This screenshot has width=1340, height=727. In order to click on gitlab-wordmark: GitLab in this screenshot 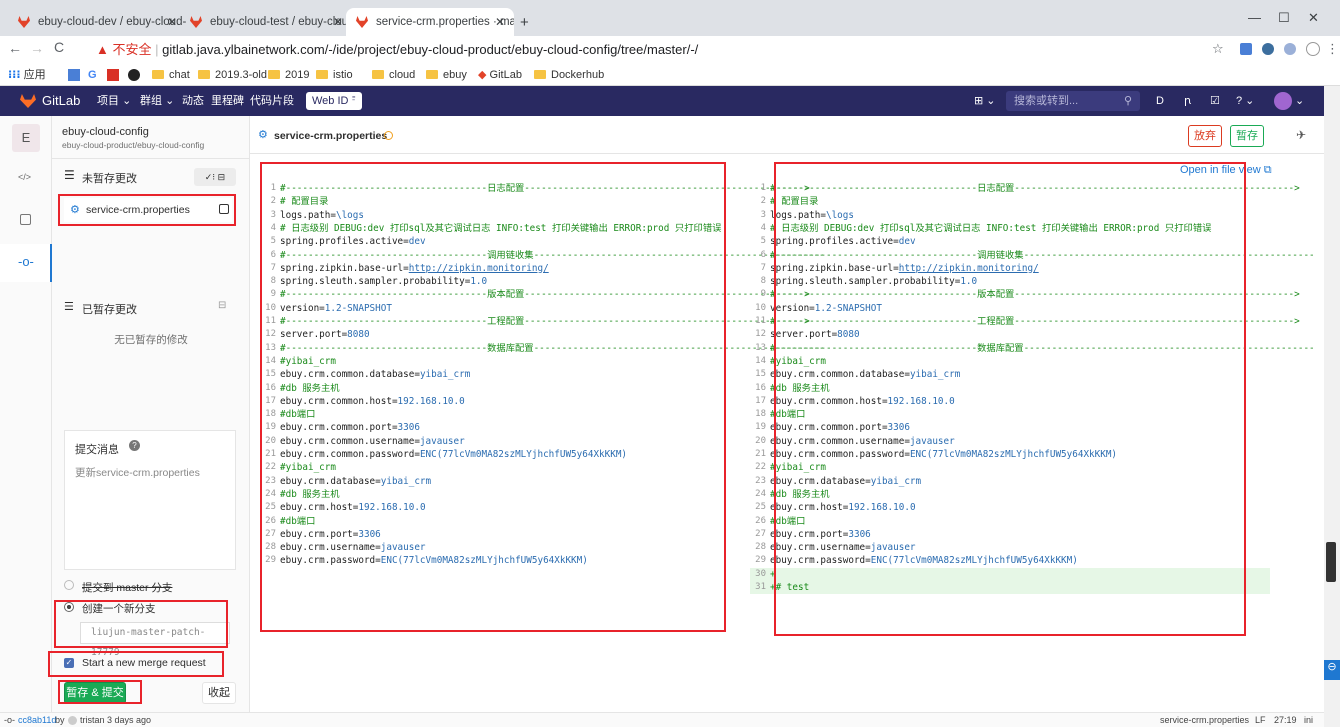, I will do `click(61, 101)`.